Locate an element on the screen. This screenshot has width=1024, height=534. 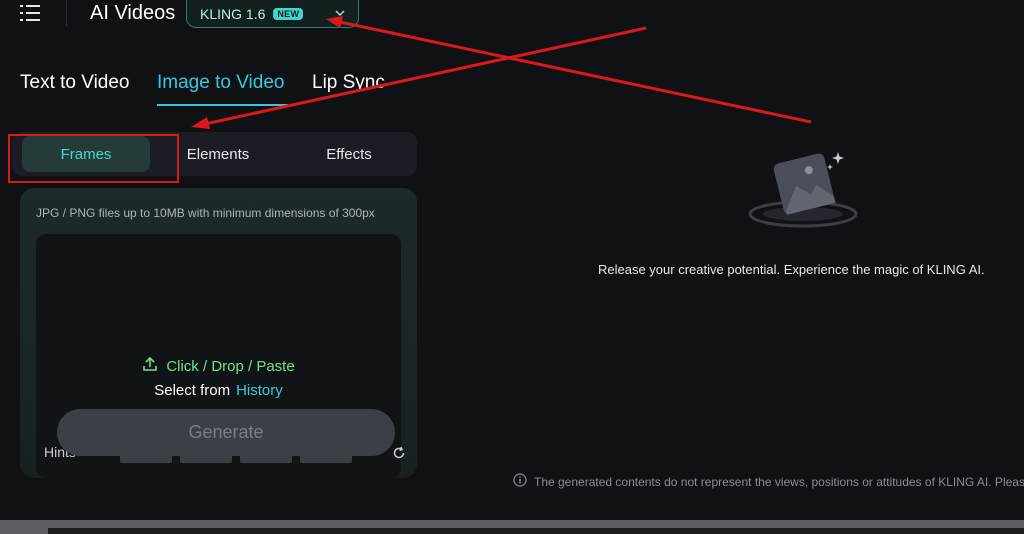
upload-prompt: Click / Drop / Paste is located at coordinates (218, 366).